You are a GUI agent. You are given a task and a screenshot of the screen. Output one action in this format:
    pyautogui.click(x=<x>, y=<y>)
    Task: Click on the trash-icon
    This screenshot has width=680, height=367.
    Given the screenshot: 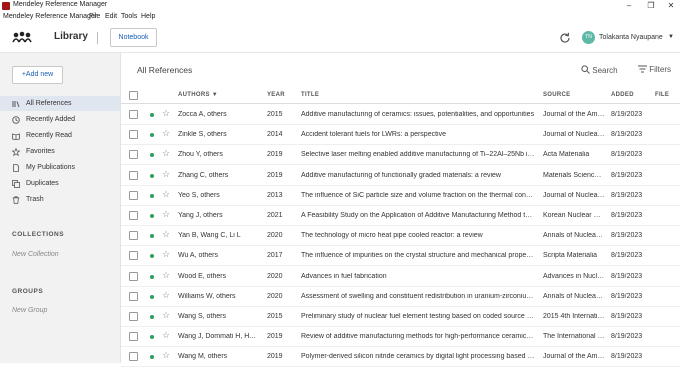 What is the action you would take?
    pyautogui.click(x=16, y=200)
    